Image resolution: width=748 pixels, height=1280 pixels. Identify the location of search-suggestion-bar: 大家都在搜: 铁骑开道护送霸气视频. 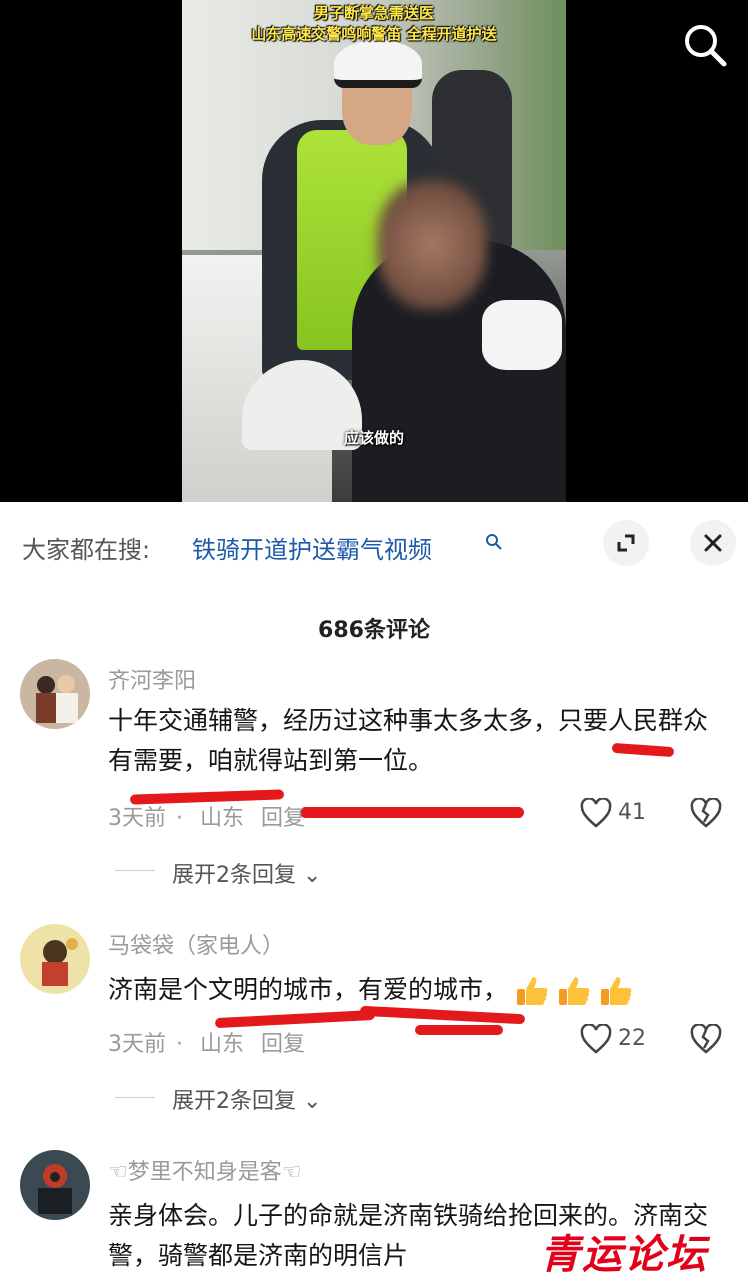
(374, 546).